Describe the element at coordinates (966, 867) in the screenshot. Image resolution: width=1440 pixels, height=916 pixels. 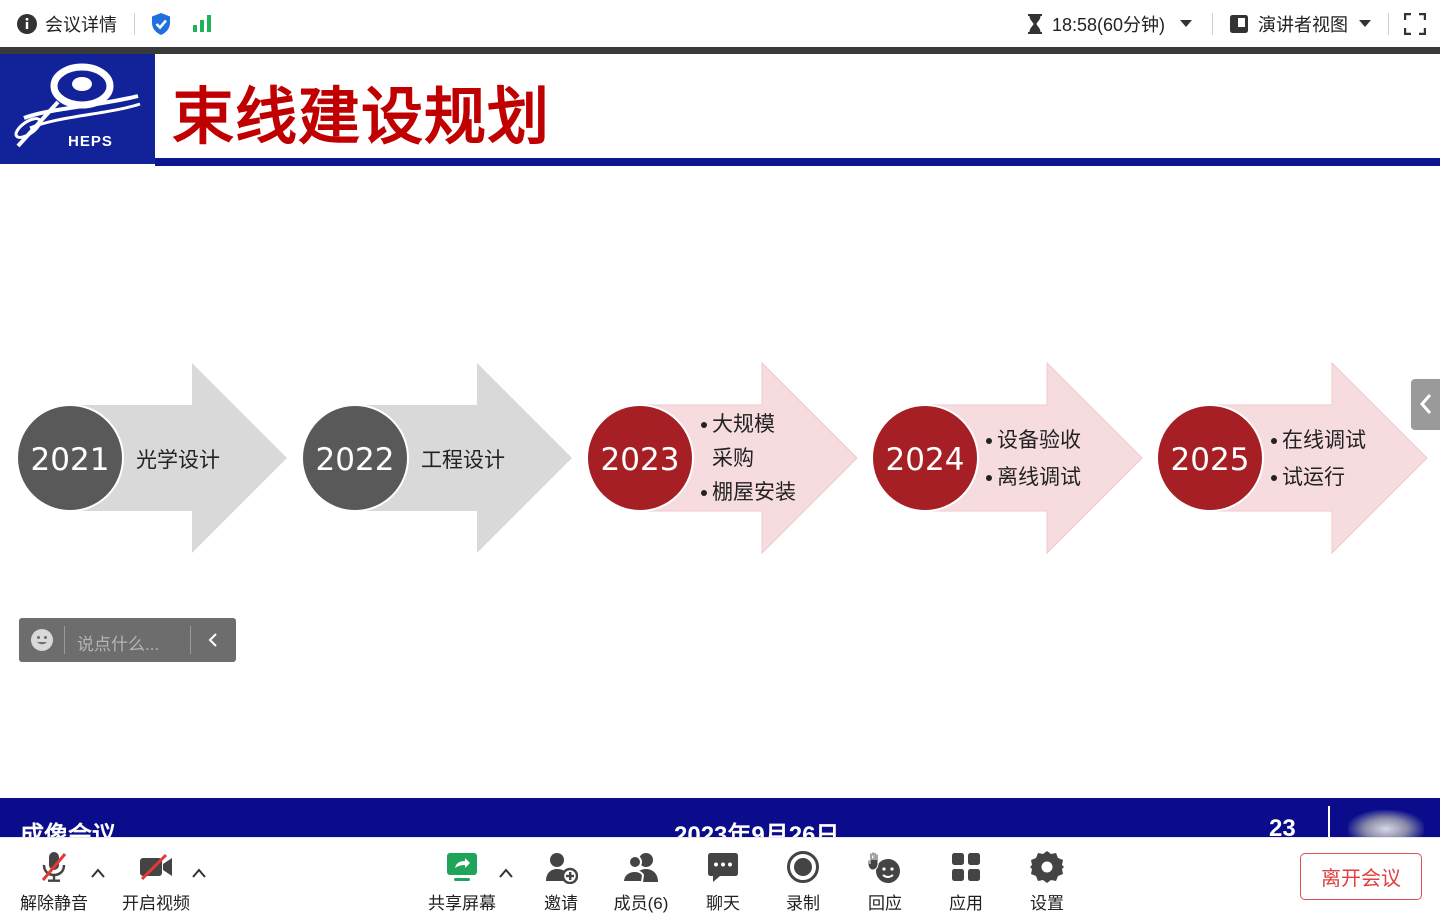
I see `apps-grid-icon` at that location.